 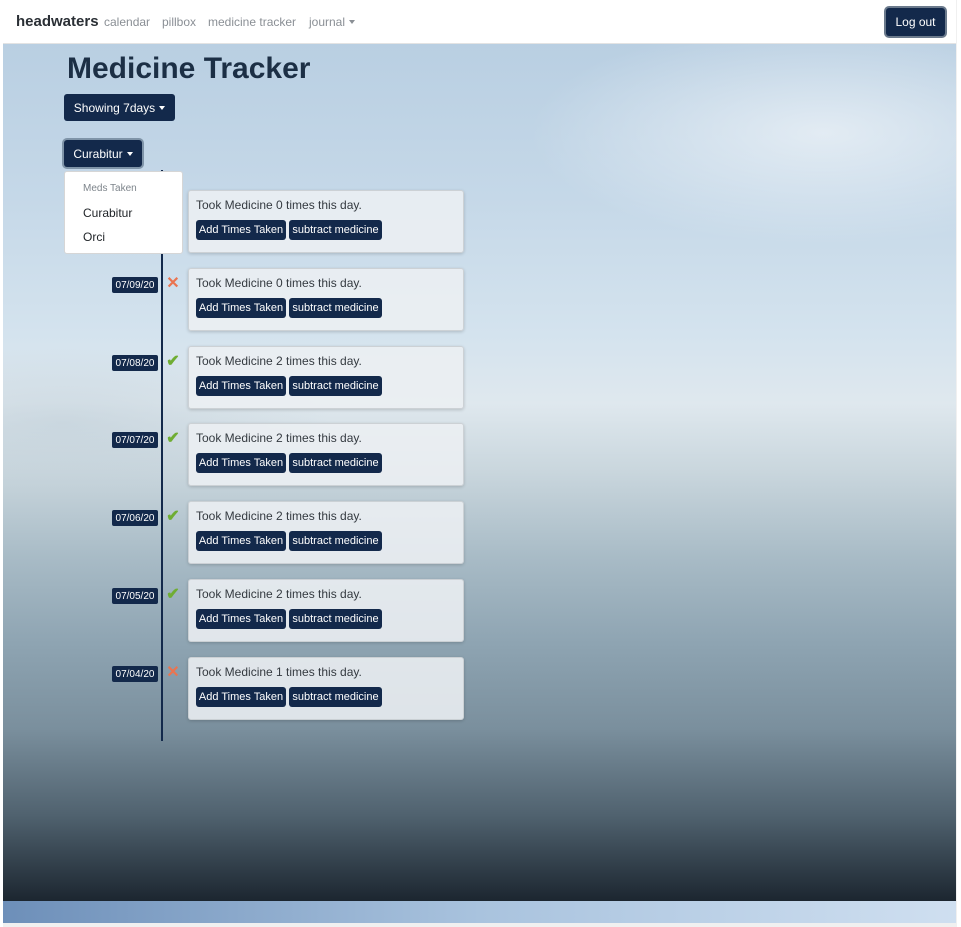 What do you see at coordinates (98, 153) in the screenshot?
I see `medication-dropdown-label: Curabitur` at bounding box center [98, 153].